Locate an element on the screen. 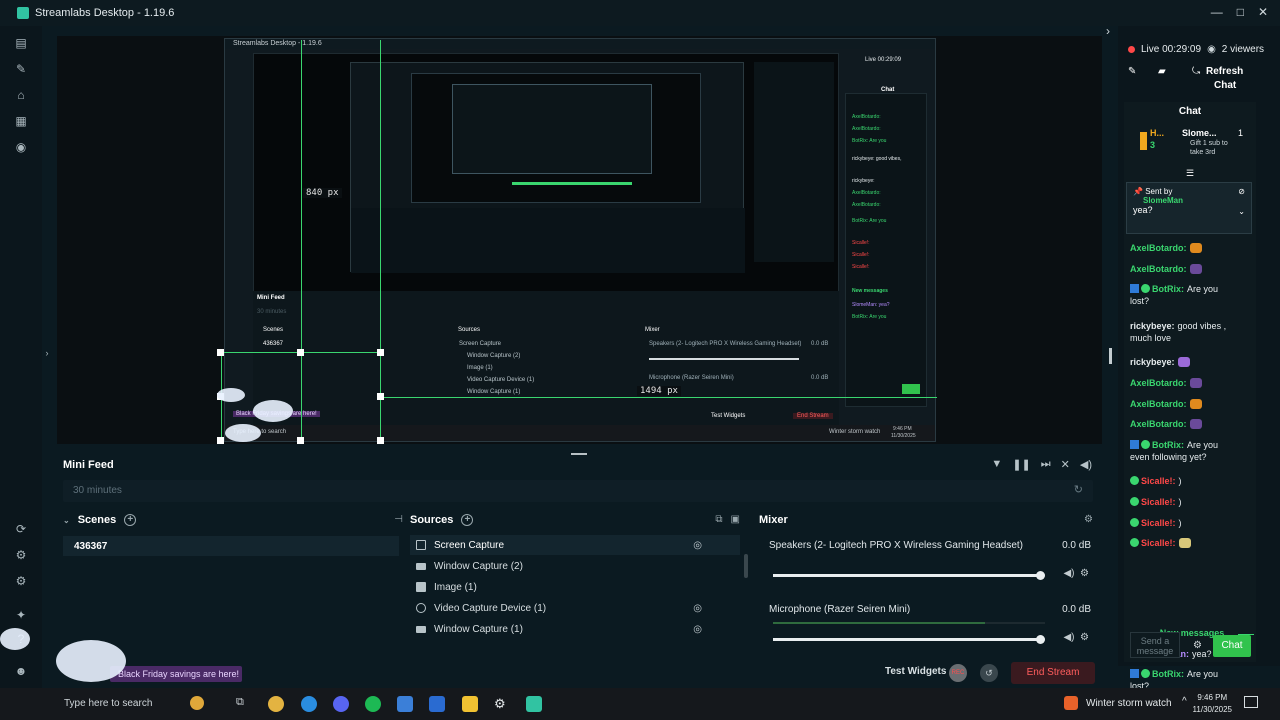 Image resolution: width=1280 pixels, height=720 pixels. editor-icon: ▤ is located at coordinates (21, 43).